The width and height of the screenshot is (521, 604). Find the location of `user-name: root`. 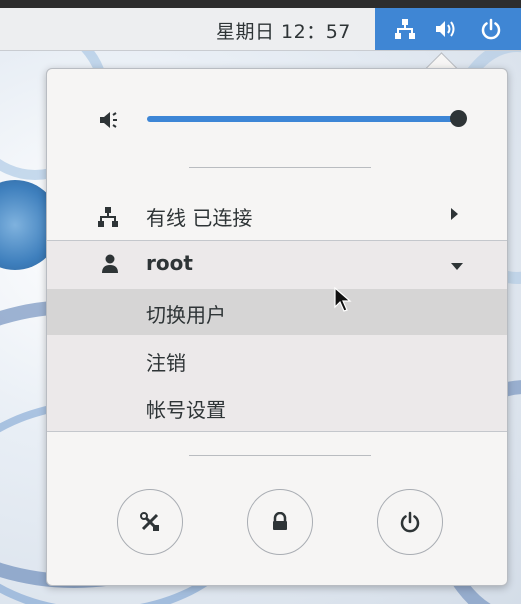

user-name: root is located at coordinates (169, 263).